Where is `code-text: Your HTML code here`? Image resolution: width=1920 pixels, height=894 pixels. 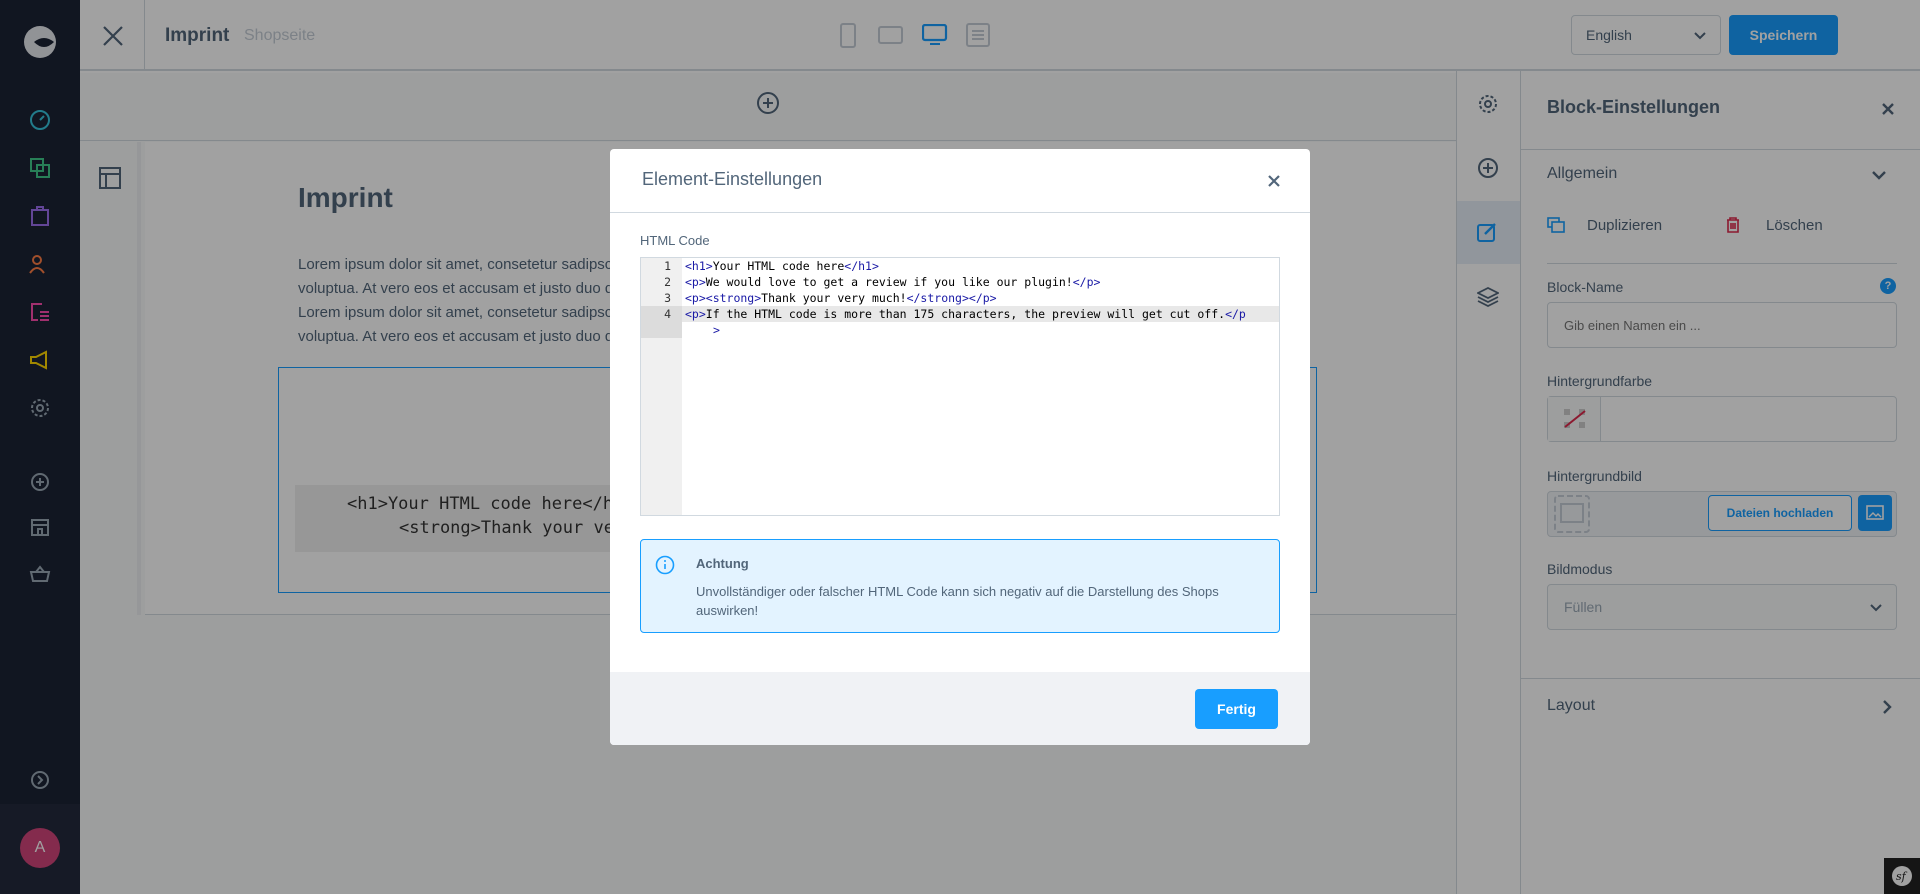
code-text: Your HTML code here is located at coordinates (778, 266).